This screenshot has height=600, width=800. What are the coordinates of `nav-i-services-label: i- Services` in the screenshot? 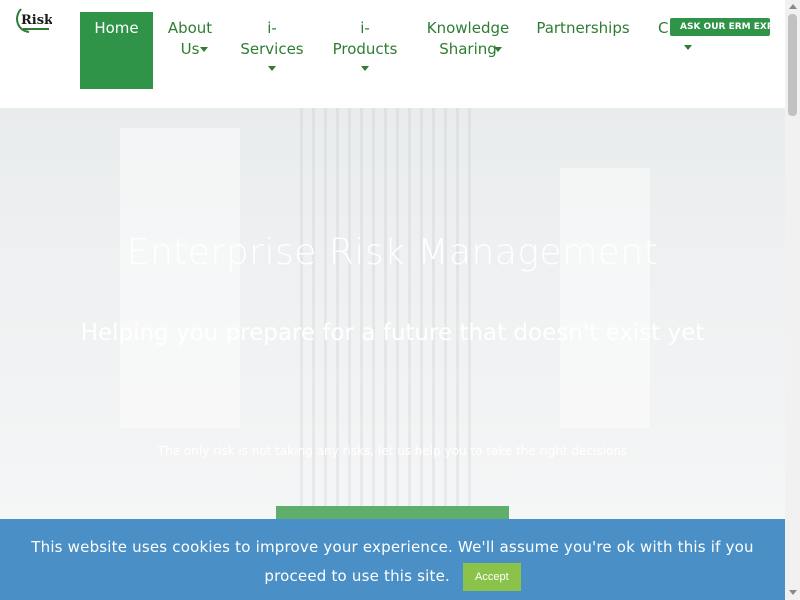 It's located at (272, 38).